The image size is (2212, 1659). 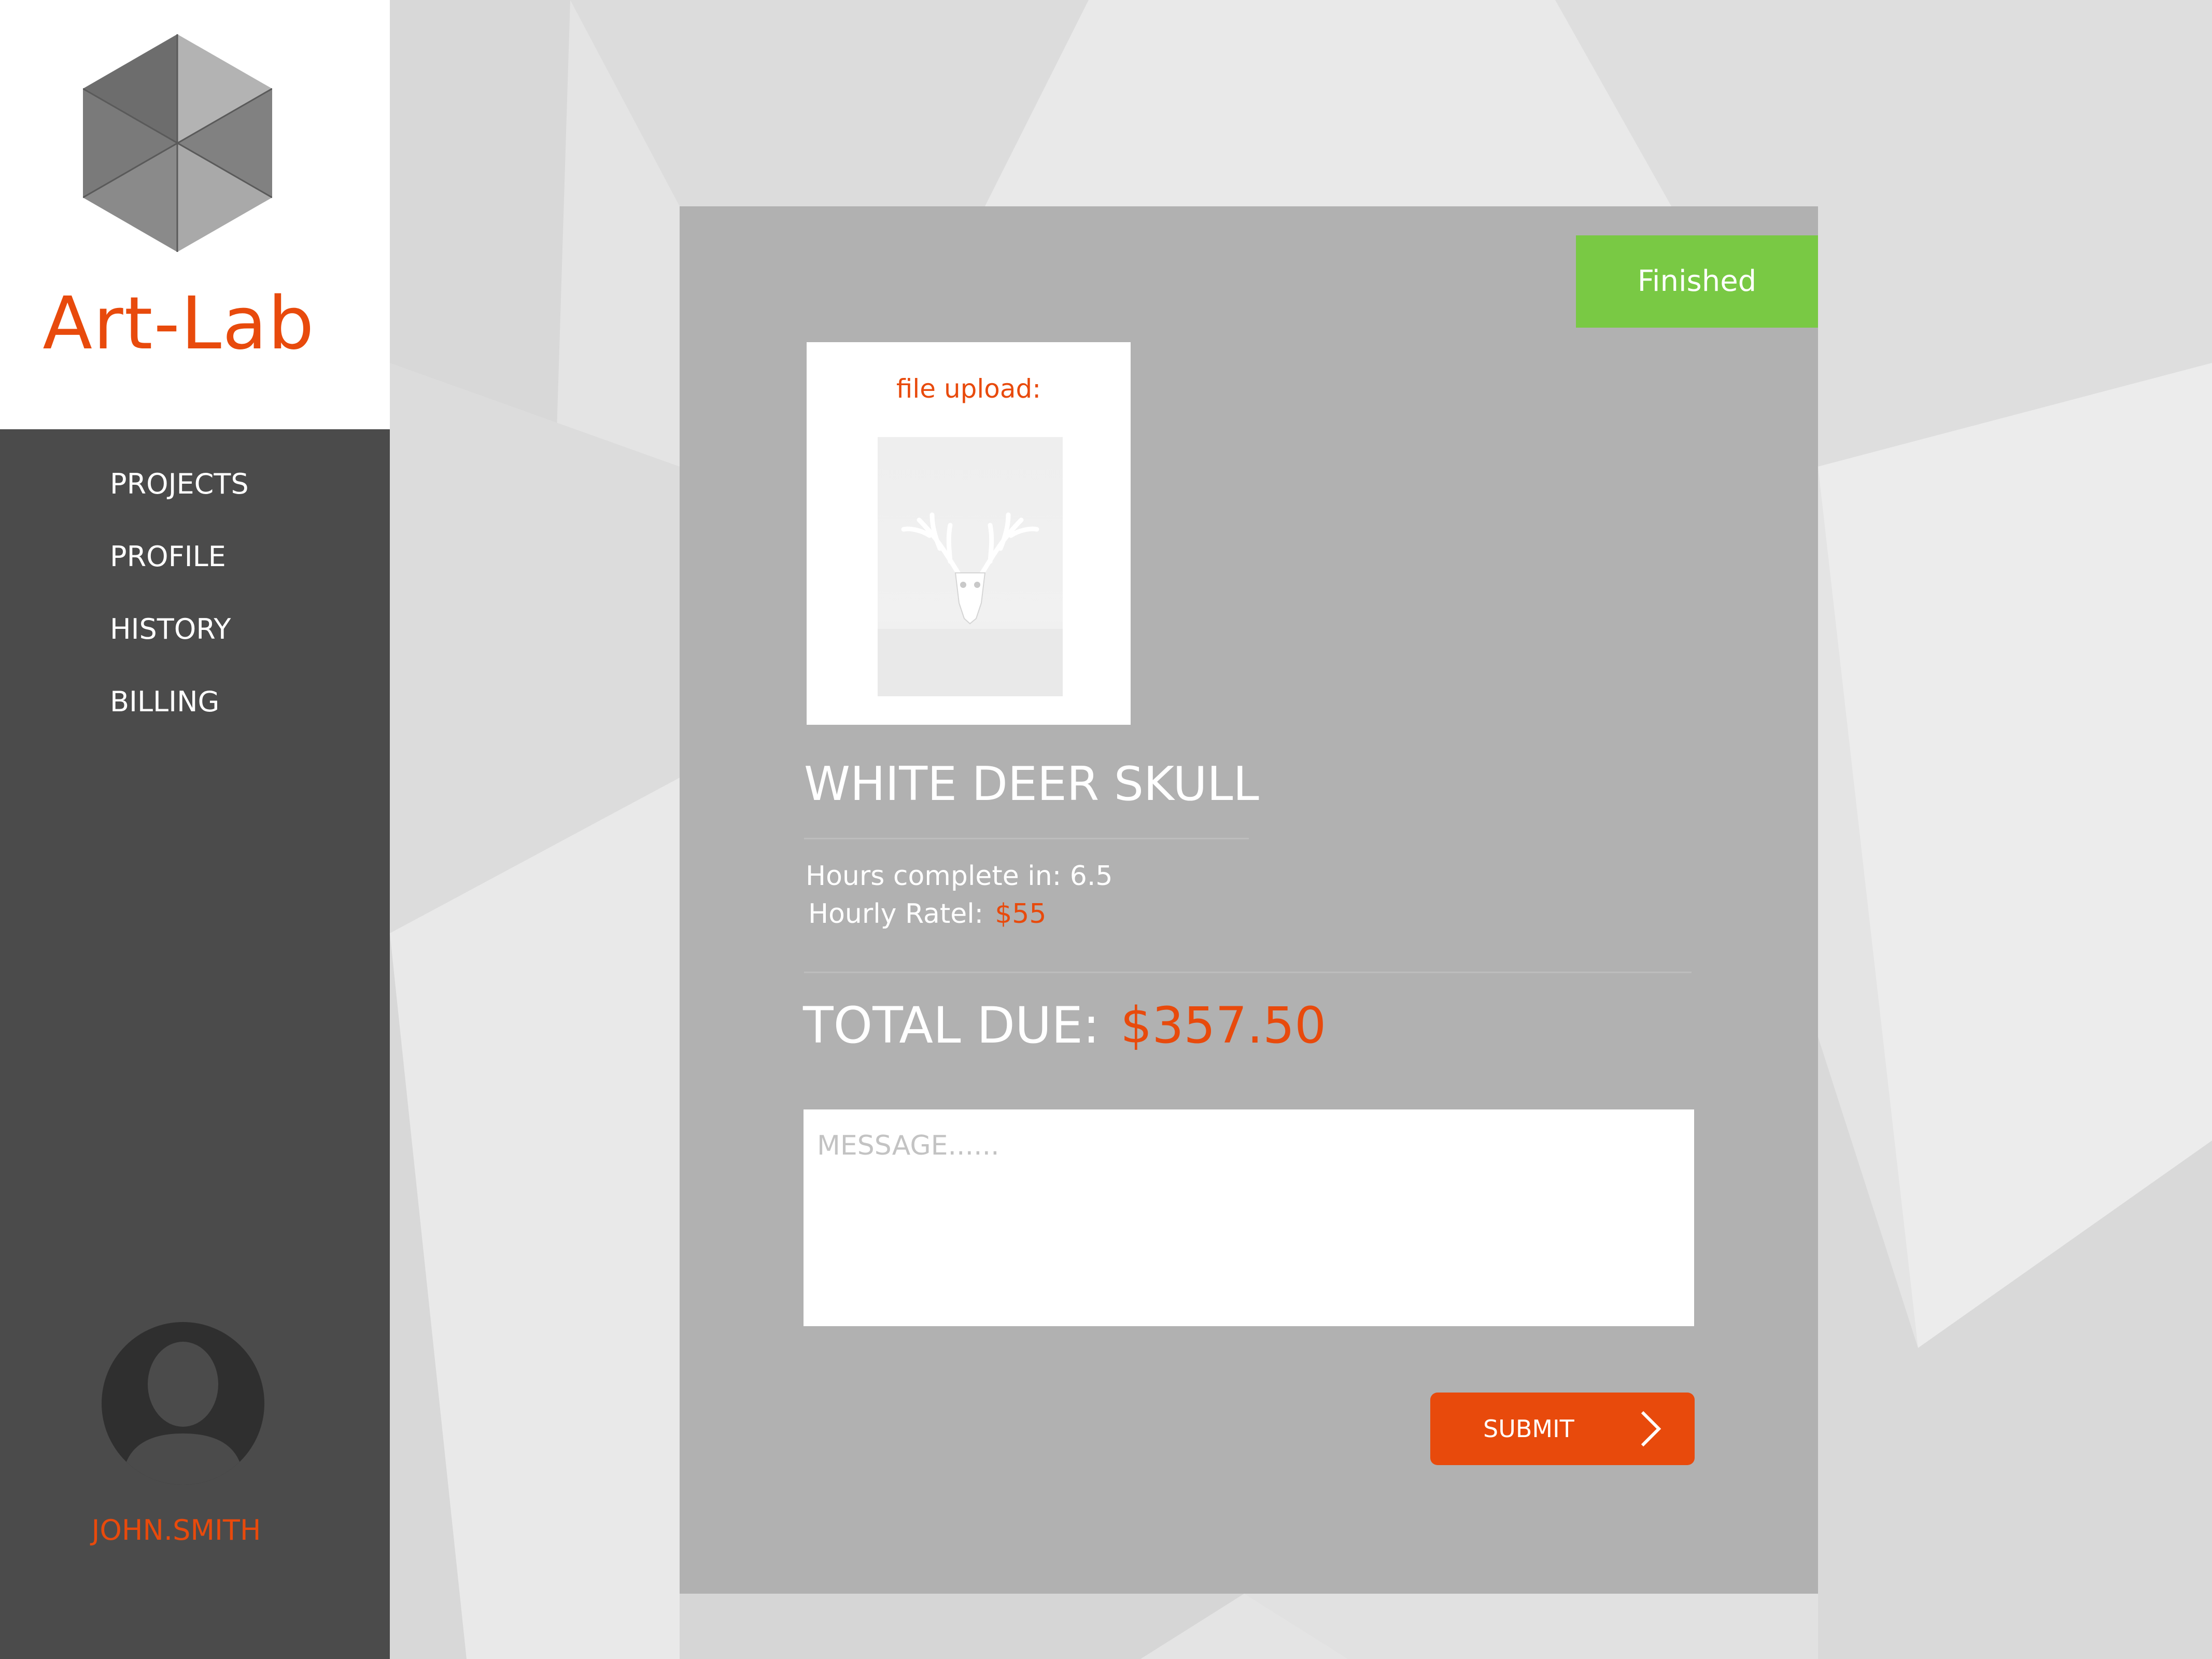 I want to click on sidebar-item-history: HISTORY, so click(x=170, y=629).